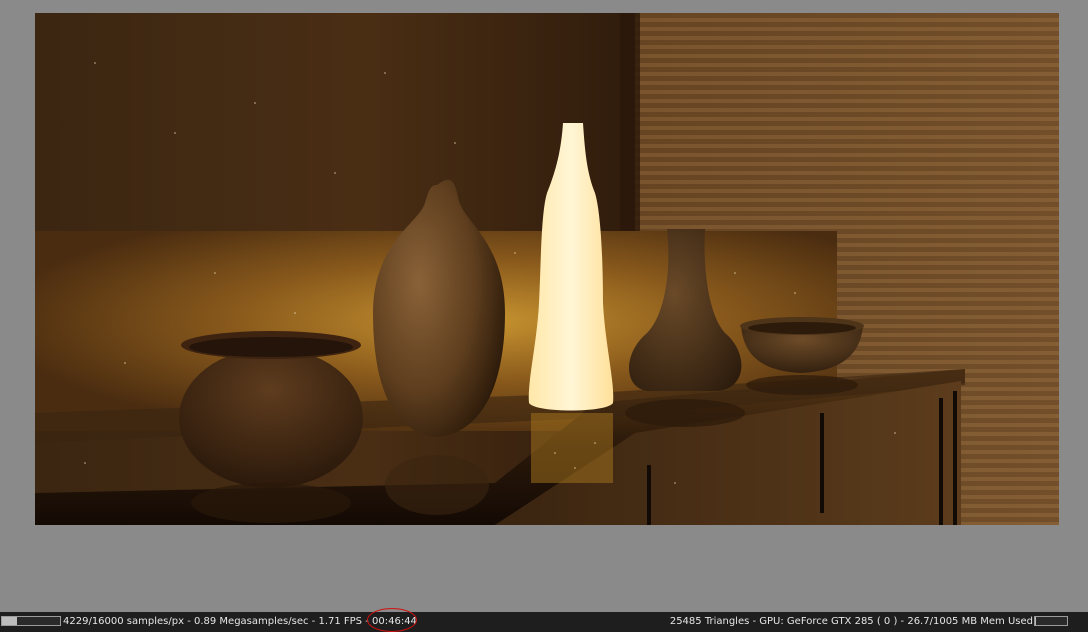 This screenshot has height=632, width=1088. I want to click on samples-text: 4229/16000 samples/px, so click(124, 621).